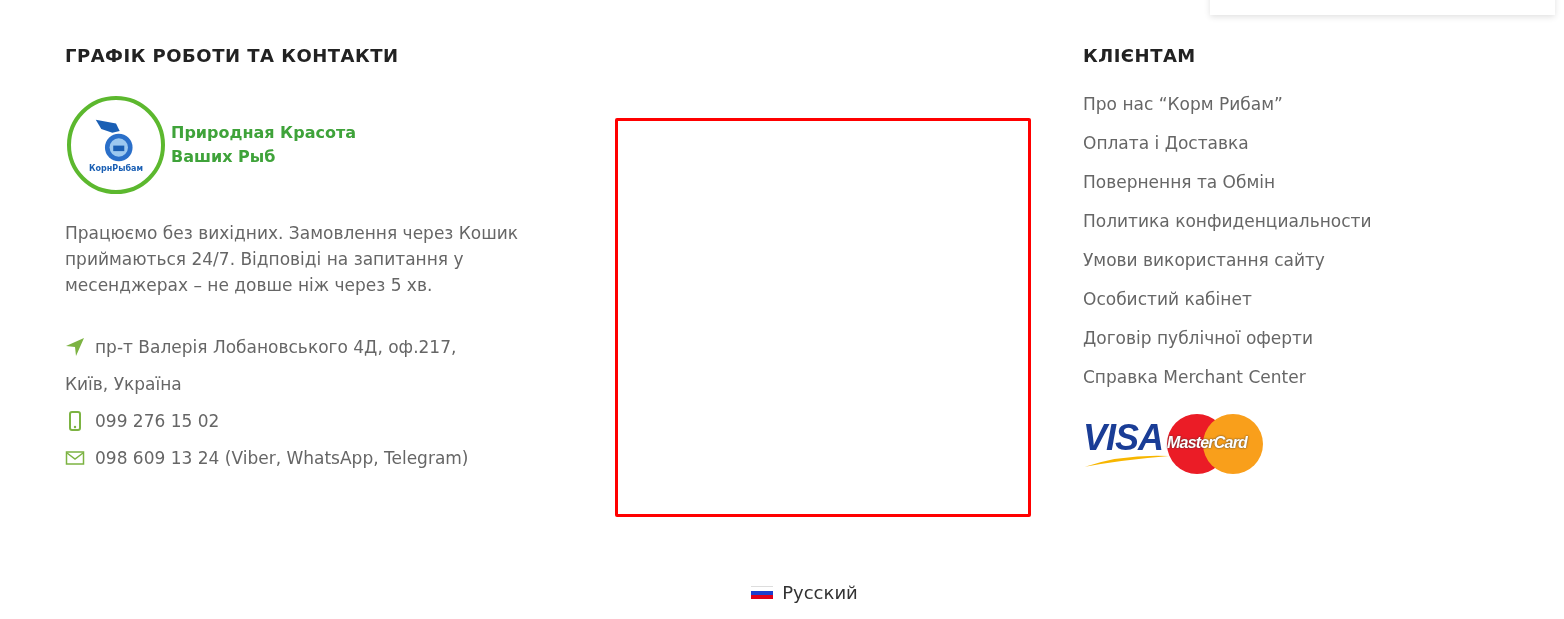 This screenshot has height=619, width=1564. What do you see at coordinates (123, 383) in the screenshot?
I see `contact-text: Київ, Україна` at bounding box center [123, 383].